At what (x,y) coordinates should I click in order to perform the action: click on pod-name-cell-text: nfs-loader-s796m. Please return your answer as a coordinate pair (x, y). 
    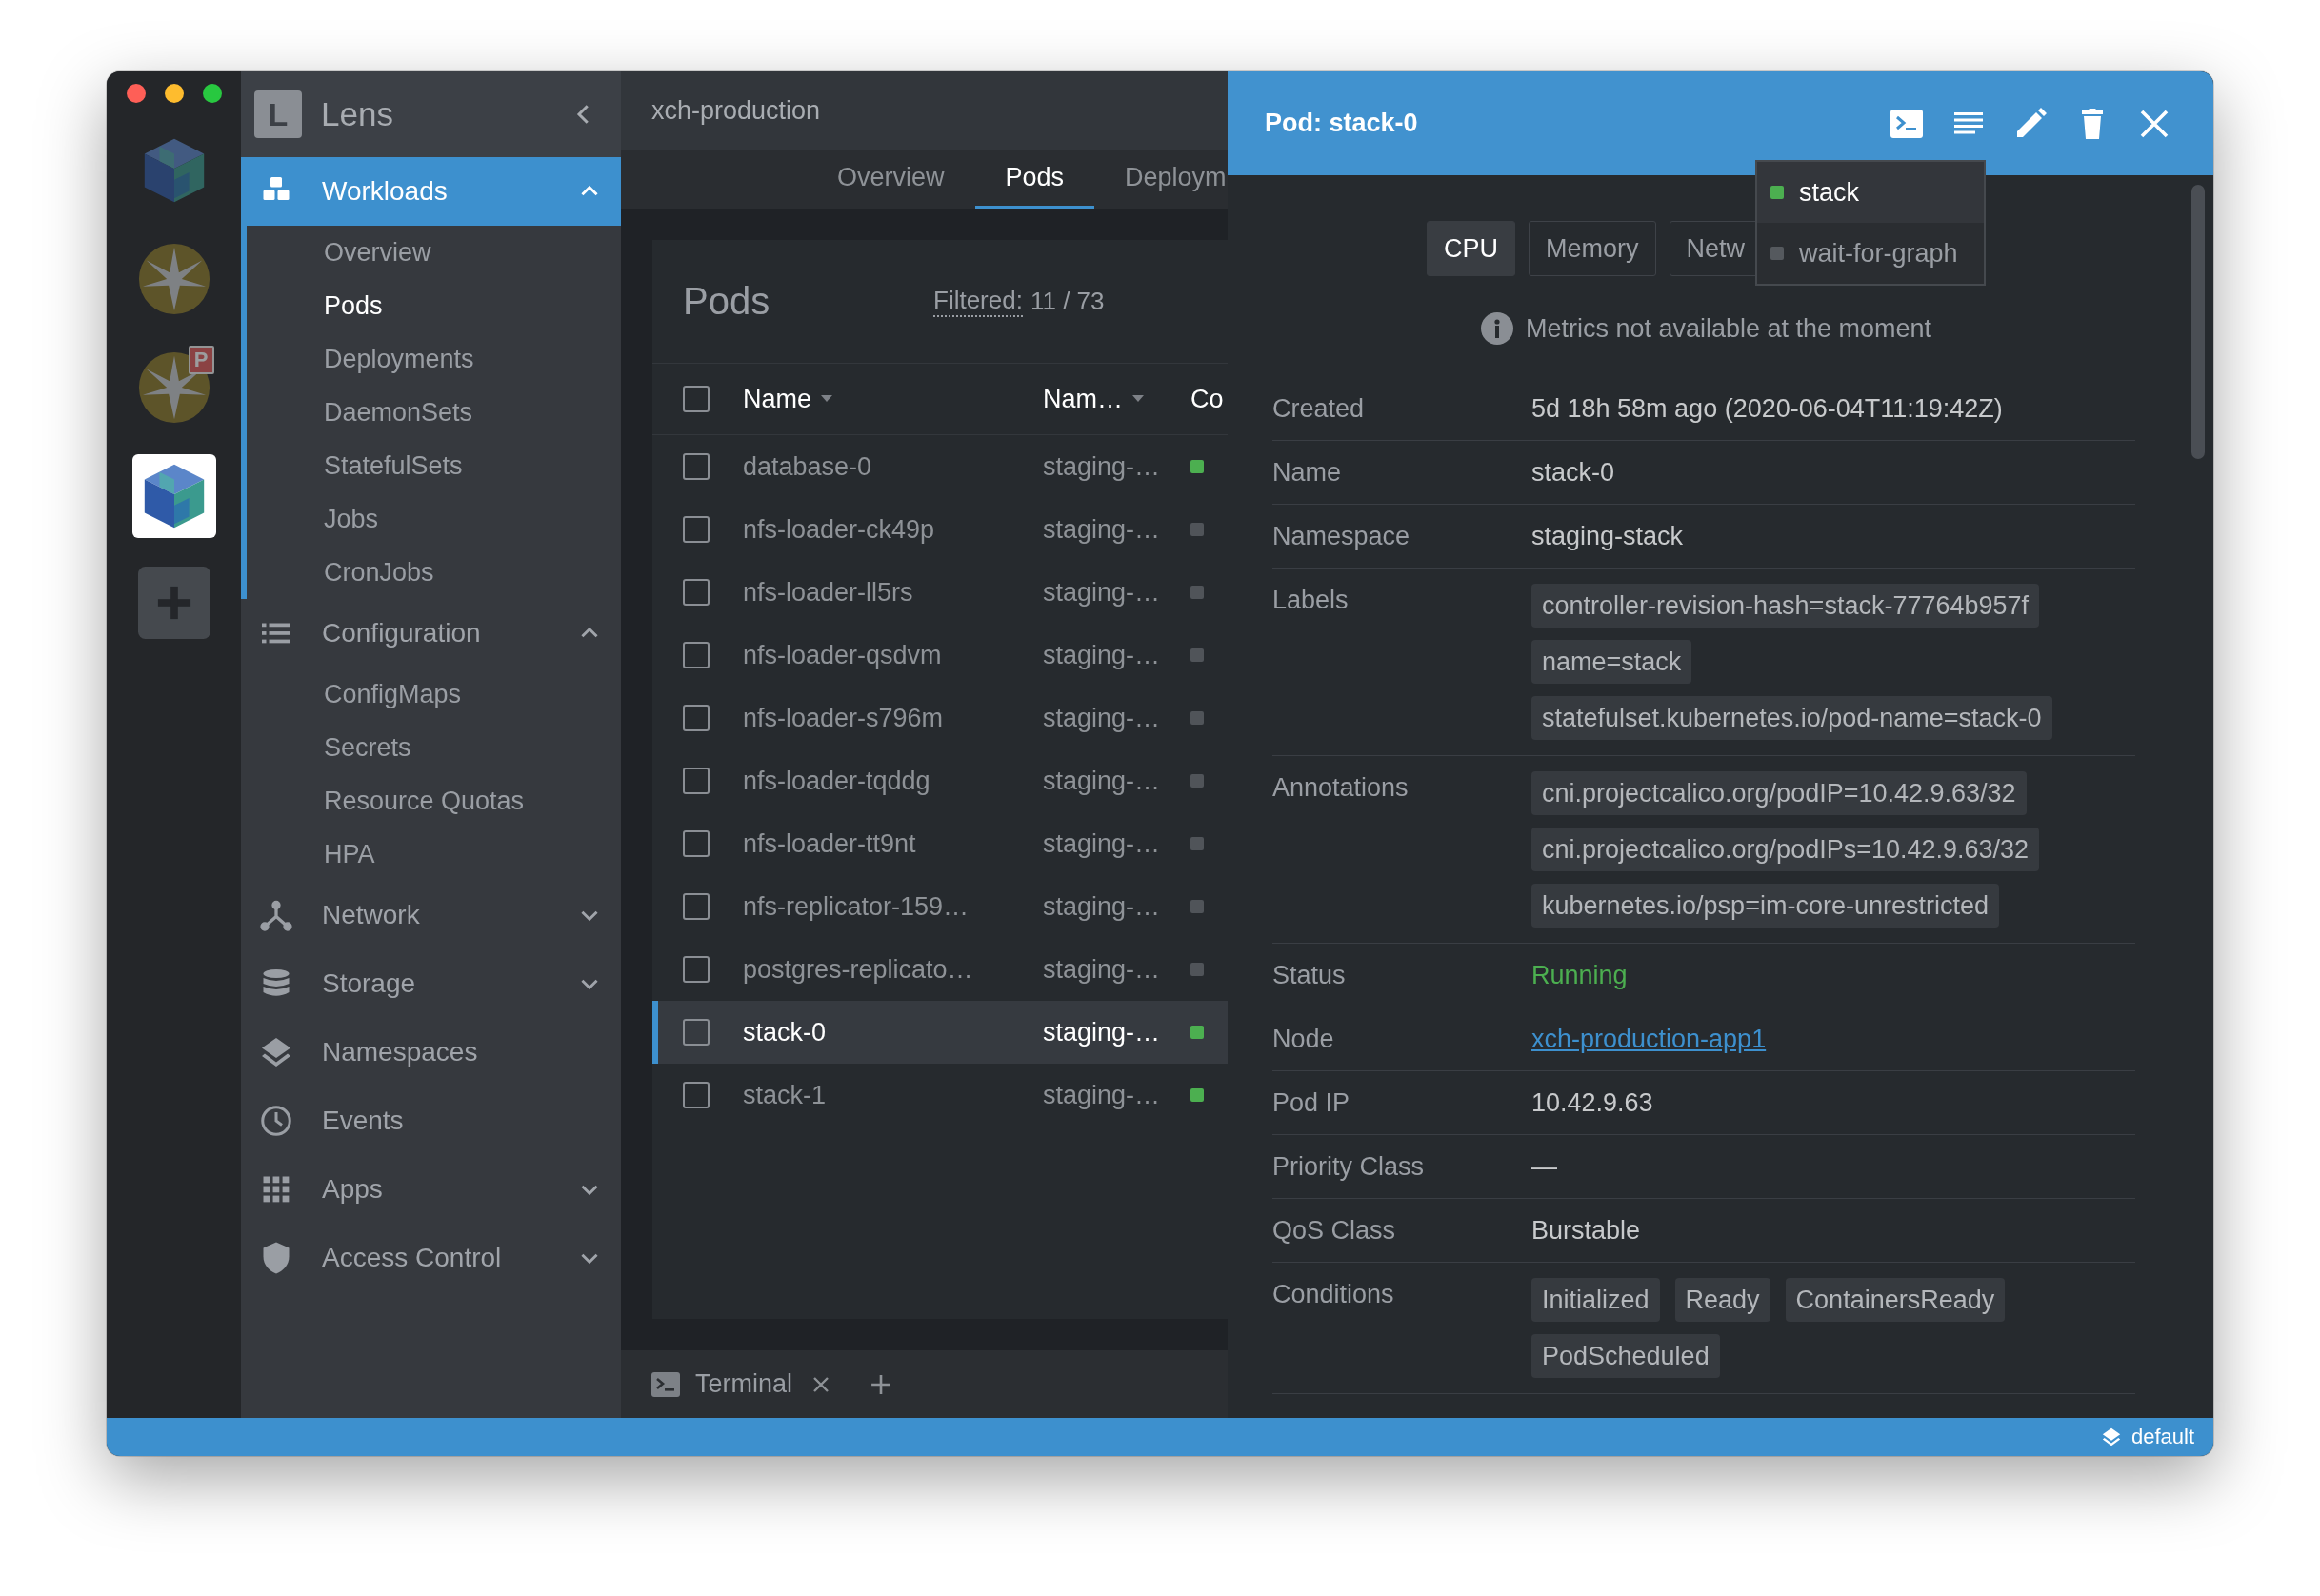
    Looking at the image, I should click on (844, 718).